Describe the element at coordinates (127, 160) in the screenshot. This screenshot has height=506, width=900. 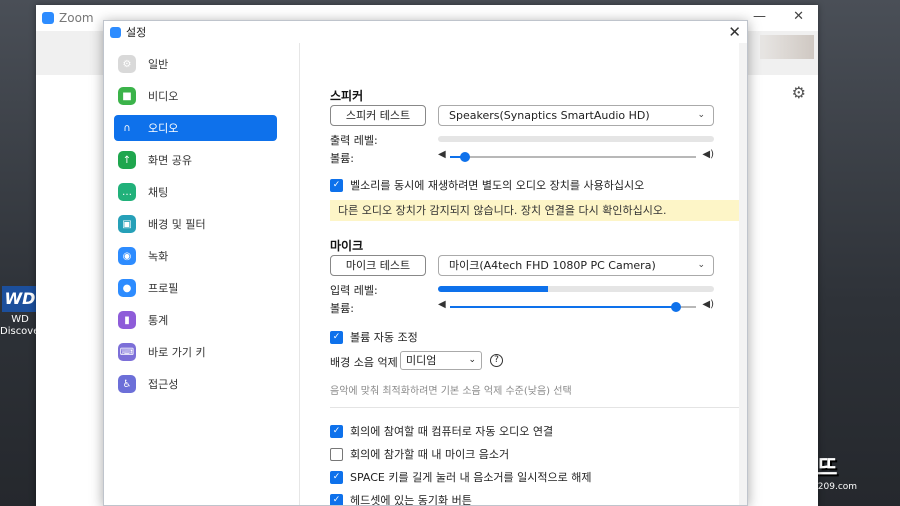
I see `share-screen-icon: ↑` at that location.